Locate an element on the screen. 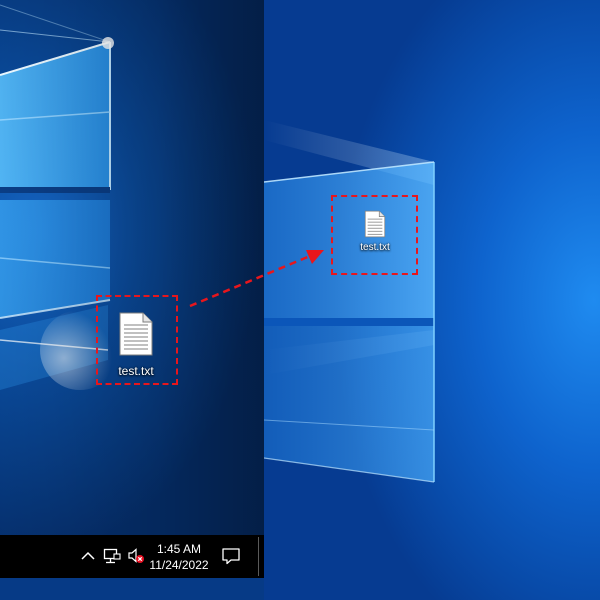 This screenshot has height=600, width=600. clock-time: 1:45 AM is located at coordinates (179, 549).